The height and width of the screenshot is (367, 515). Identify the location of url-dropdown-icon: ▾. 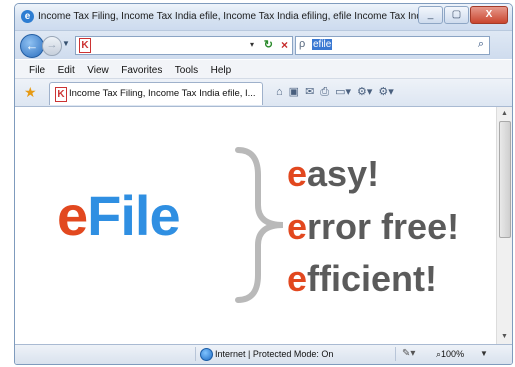
(252, 44).